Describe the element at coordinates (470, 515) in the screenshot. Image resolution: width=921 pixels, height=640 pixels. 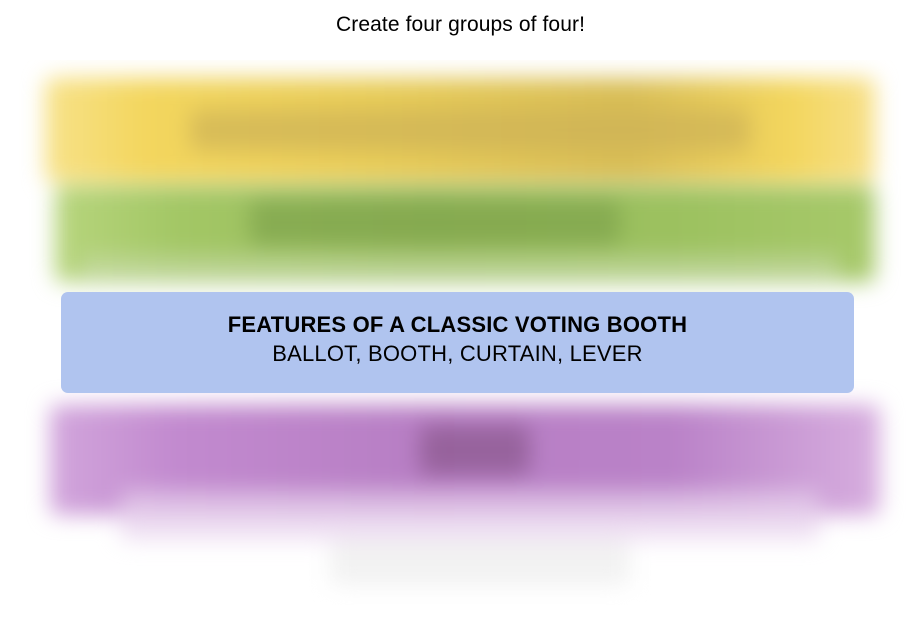
I see `blurred-row-purple-fade` at that location.